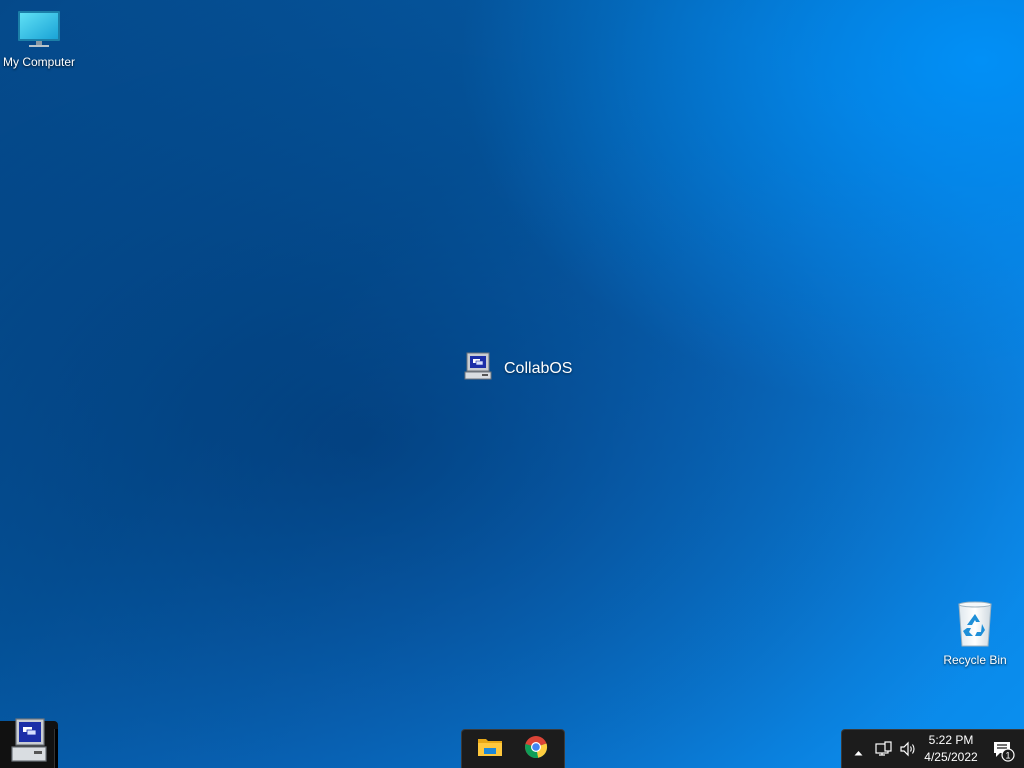 The width and height of the screenshot is (1024, 768). What do you see at coordinates (1004, 753) in the screenshot?
I see `notification-icon: 1` at bounding box center [1004, 753].